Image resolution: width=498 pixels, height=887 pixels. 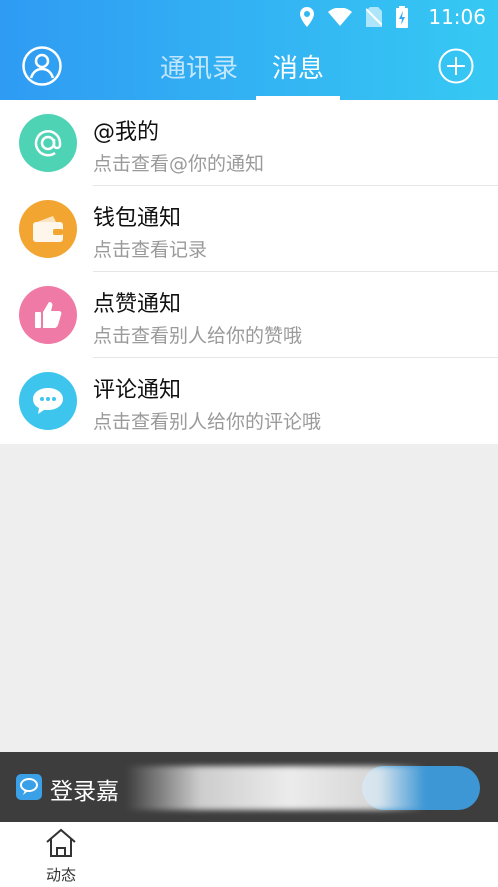 I want to click on user-icon, so click(x=42, y=66).